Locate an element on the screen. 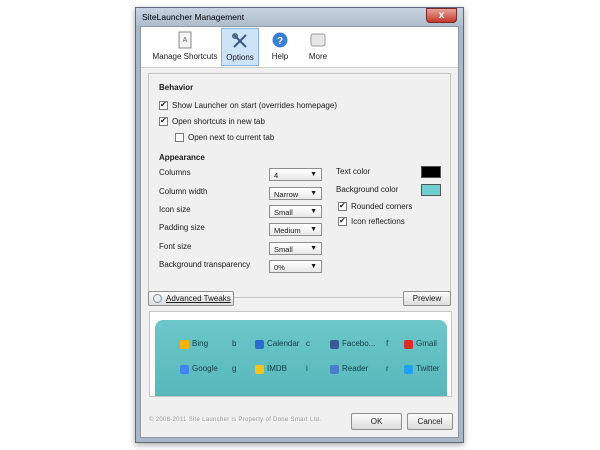  icon-reflections-label: Icon reflections is located at coordinates (378, 221).